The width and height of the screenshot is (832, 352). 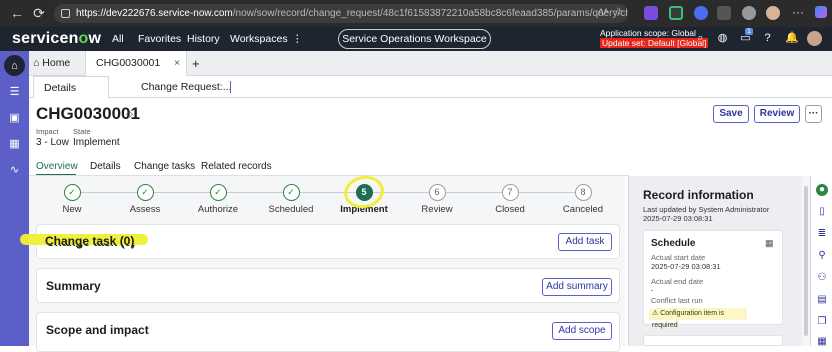 I want to click on panel-scrollbar, so click(x=806, y=261).